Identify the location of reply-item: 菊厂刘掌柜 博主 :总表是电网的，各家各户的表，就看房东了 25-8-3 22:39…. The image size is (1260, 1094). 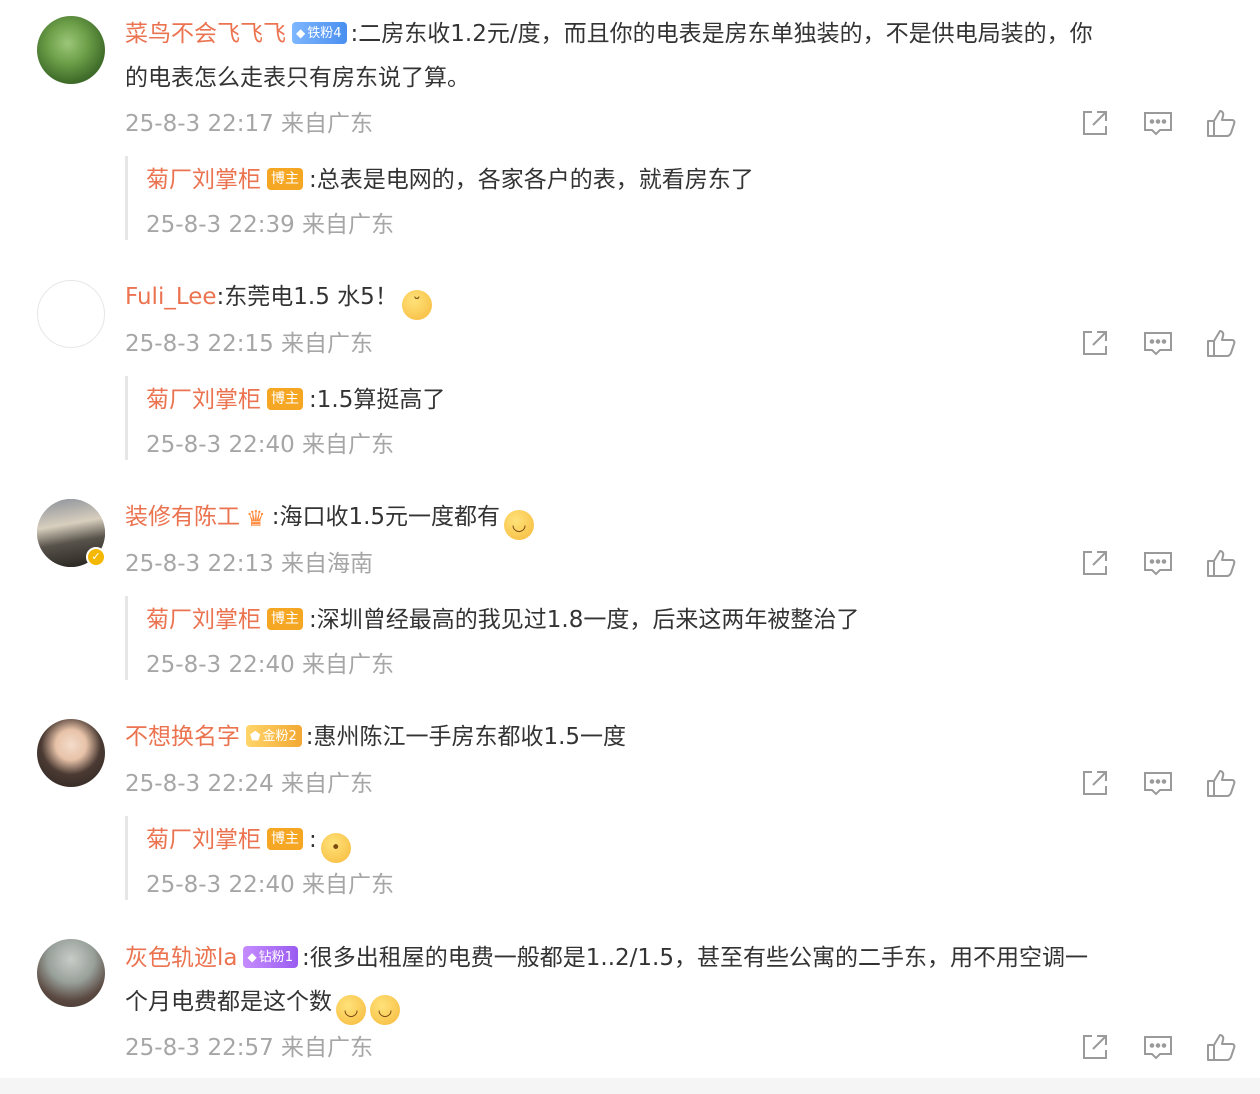
(626, 198).